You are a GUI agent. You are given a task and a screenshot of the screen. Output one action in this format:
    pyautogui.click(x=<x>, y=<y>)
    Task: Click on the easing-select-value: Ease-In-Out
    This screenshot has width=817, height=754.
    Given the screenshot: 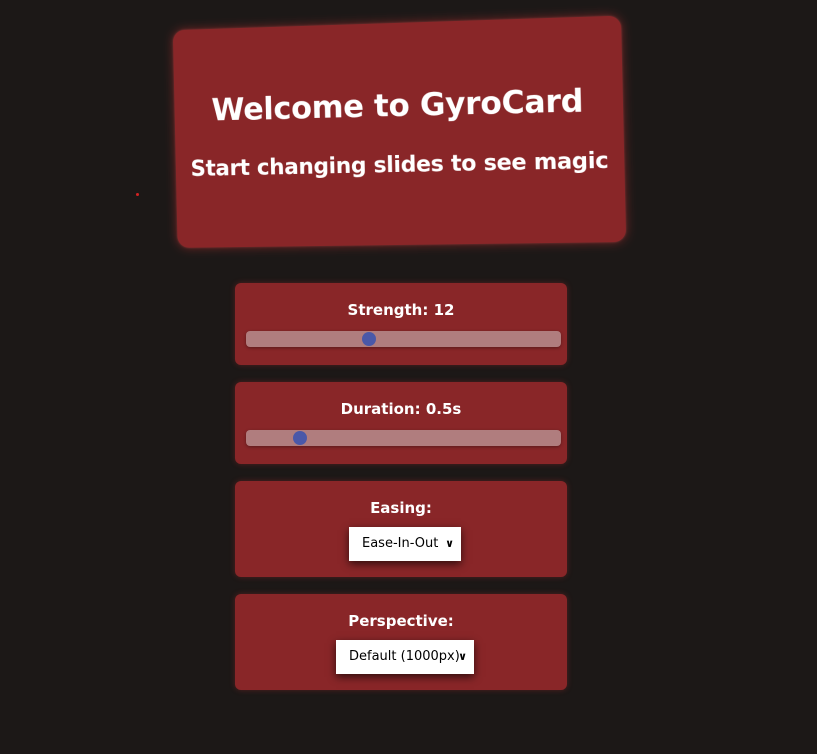 What is the action you would take?
    pyautogui.click(x=400, y=543)
    